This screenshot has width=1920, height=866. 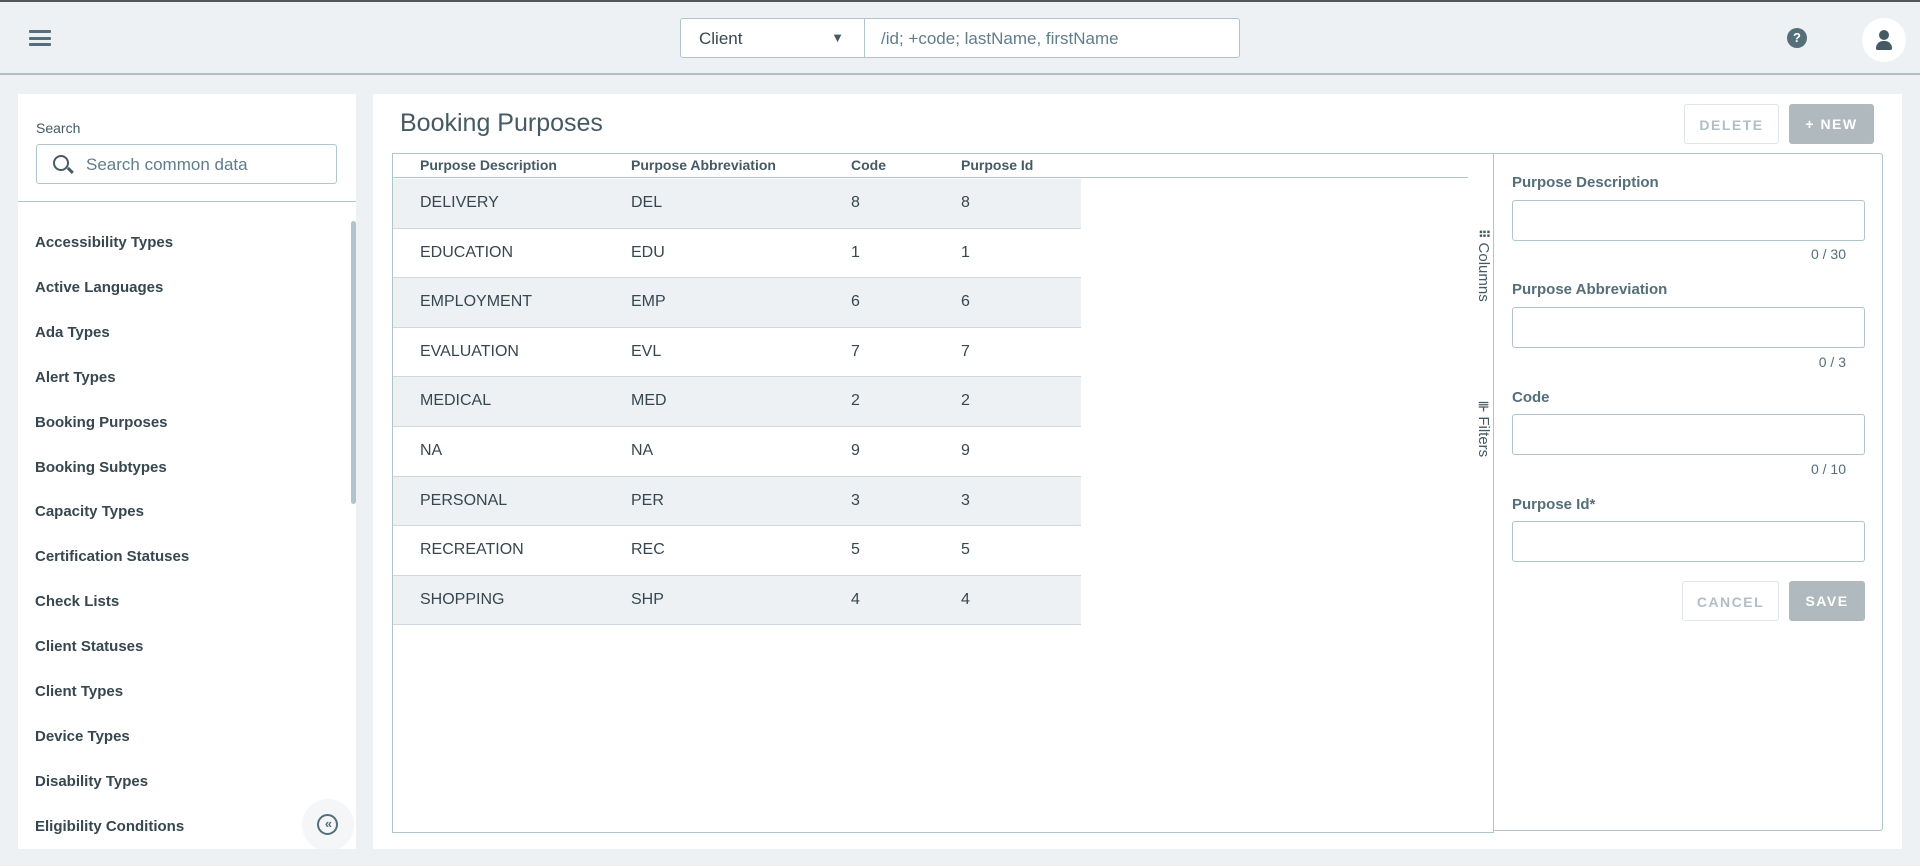 What do you see at coordinates (91, 781) in the screenshot?
I see `sidebar-item: Disability Types` at bounding box center [91, 781].